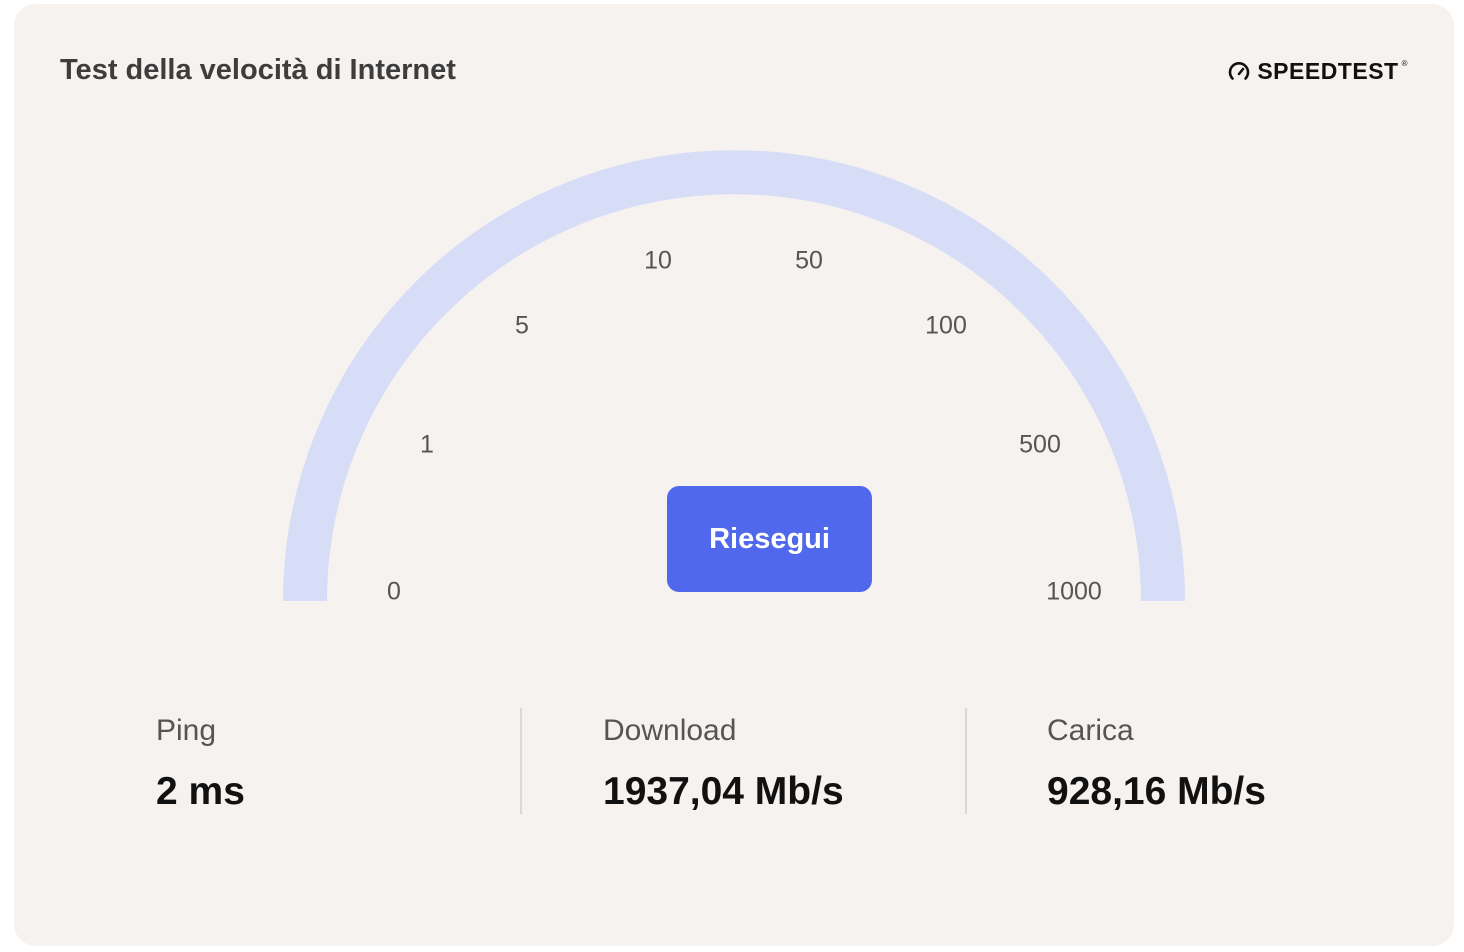 This screenshot has height=952, width=1464. I want to click on gauge-tick-label: 500, so click(1040, 444).